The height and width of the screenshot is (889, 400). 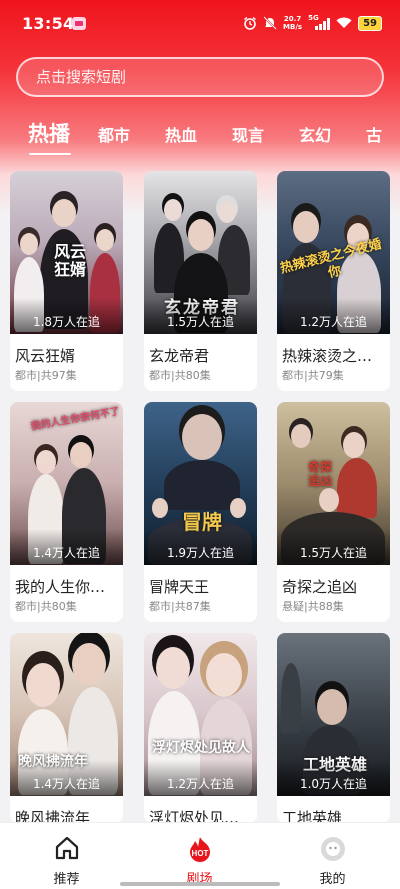 What do you see at coordinates (48, 23) in the screenshot?
I see `status-time: 13:54` at bounding box center [48, 23].